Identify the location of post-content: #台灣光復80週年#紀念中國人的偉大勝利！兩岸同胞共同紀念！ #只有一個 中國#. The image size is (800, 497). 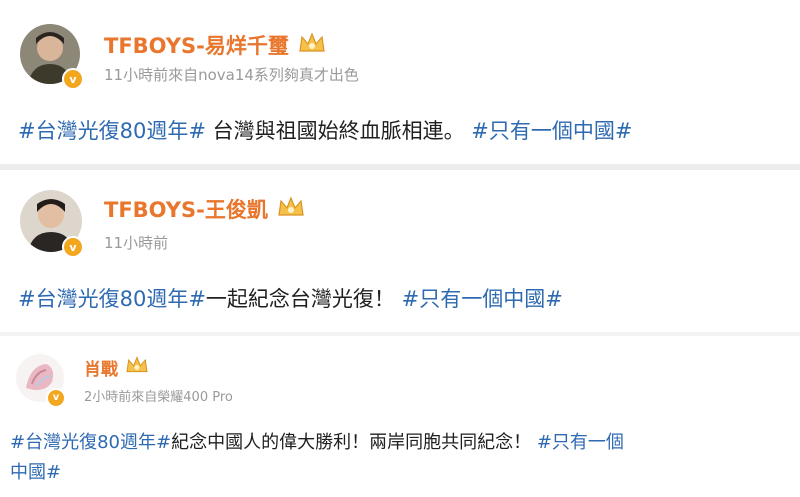
(317, 458).